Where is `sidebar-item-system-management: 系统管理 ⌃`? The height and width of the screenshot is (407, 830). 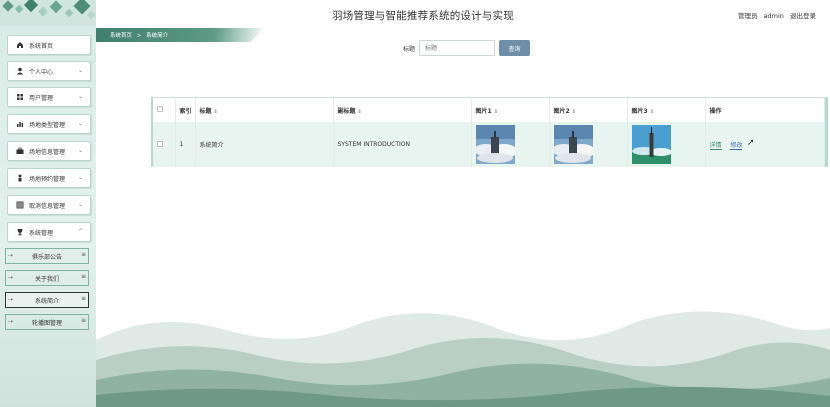
sidebar-item-system-management: 系统管理 ⌃ is located at coordinates (49, 232).